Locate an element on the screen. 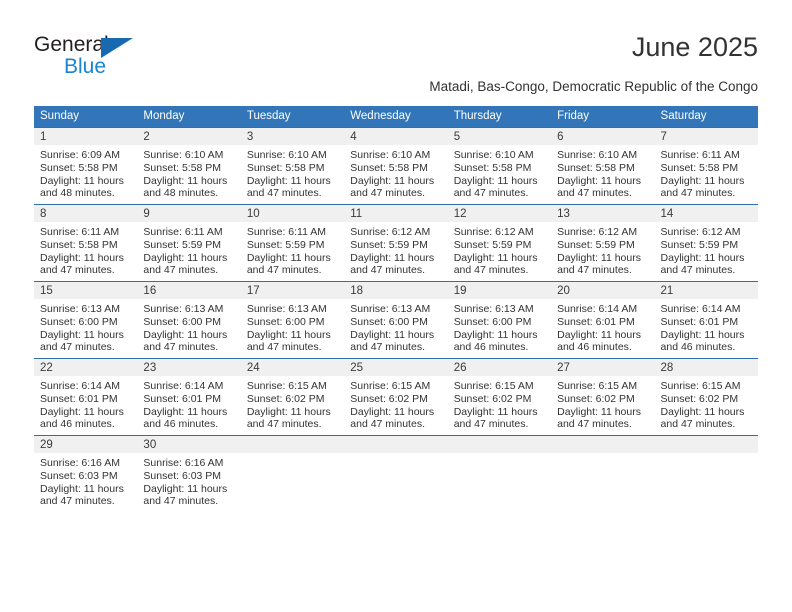  day-number: 3 is located at coordinates (292, 136).